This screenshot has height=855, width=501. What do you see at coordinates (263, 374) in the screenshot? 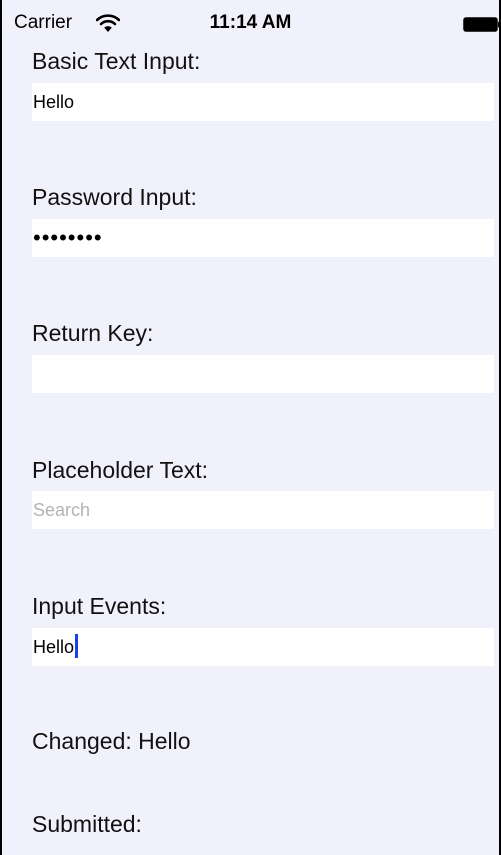
I see `return-key-input` at bounding box center [263, 374].